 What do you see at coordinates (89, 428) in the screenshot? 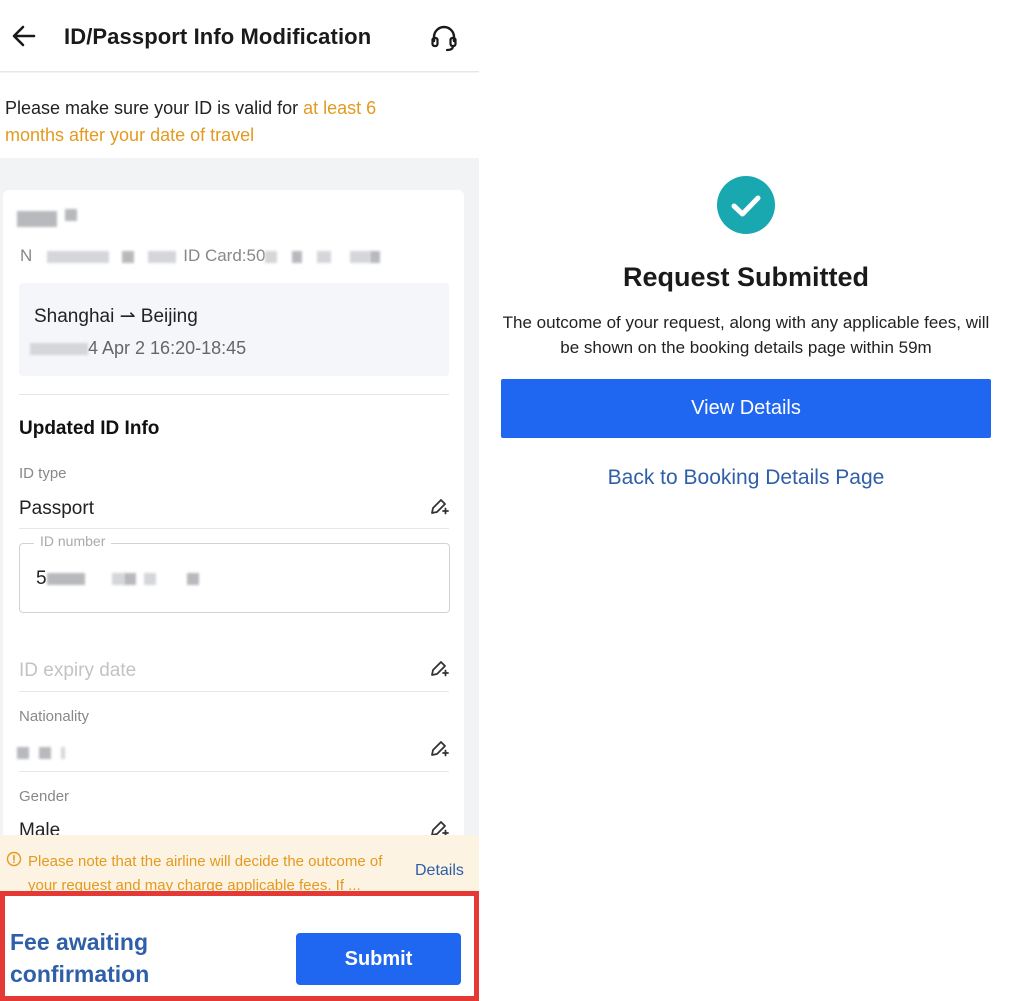
I see `section-title-updated-id: Updated ID Info` at bounding box center [89, 428].